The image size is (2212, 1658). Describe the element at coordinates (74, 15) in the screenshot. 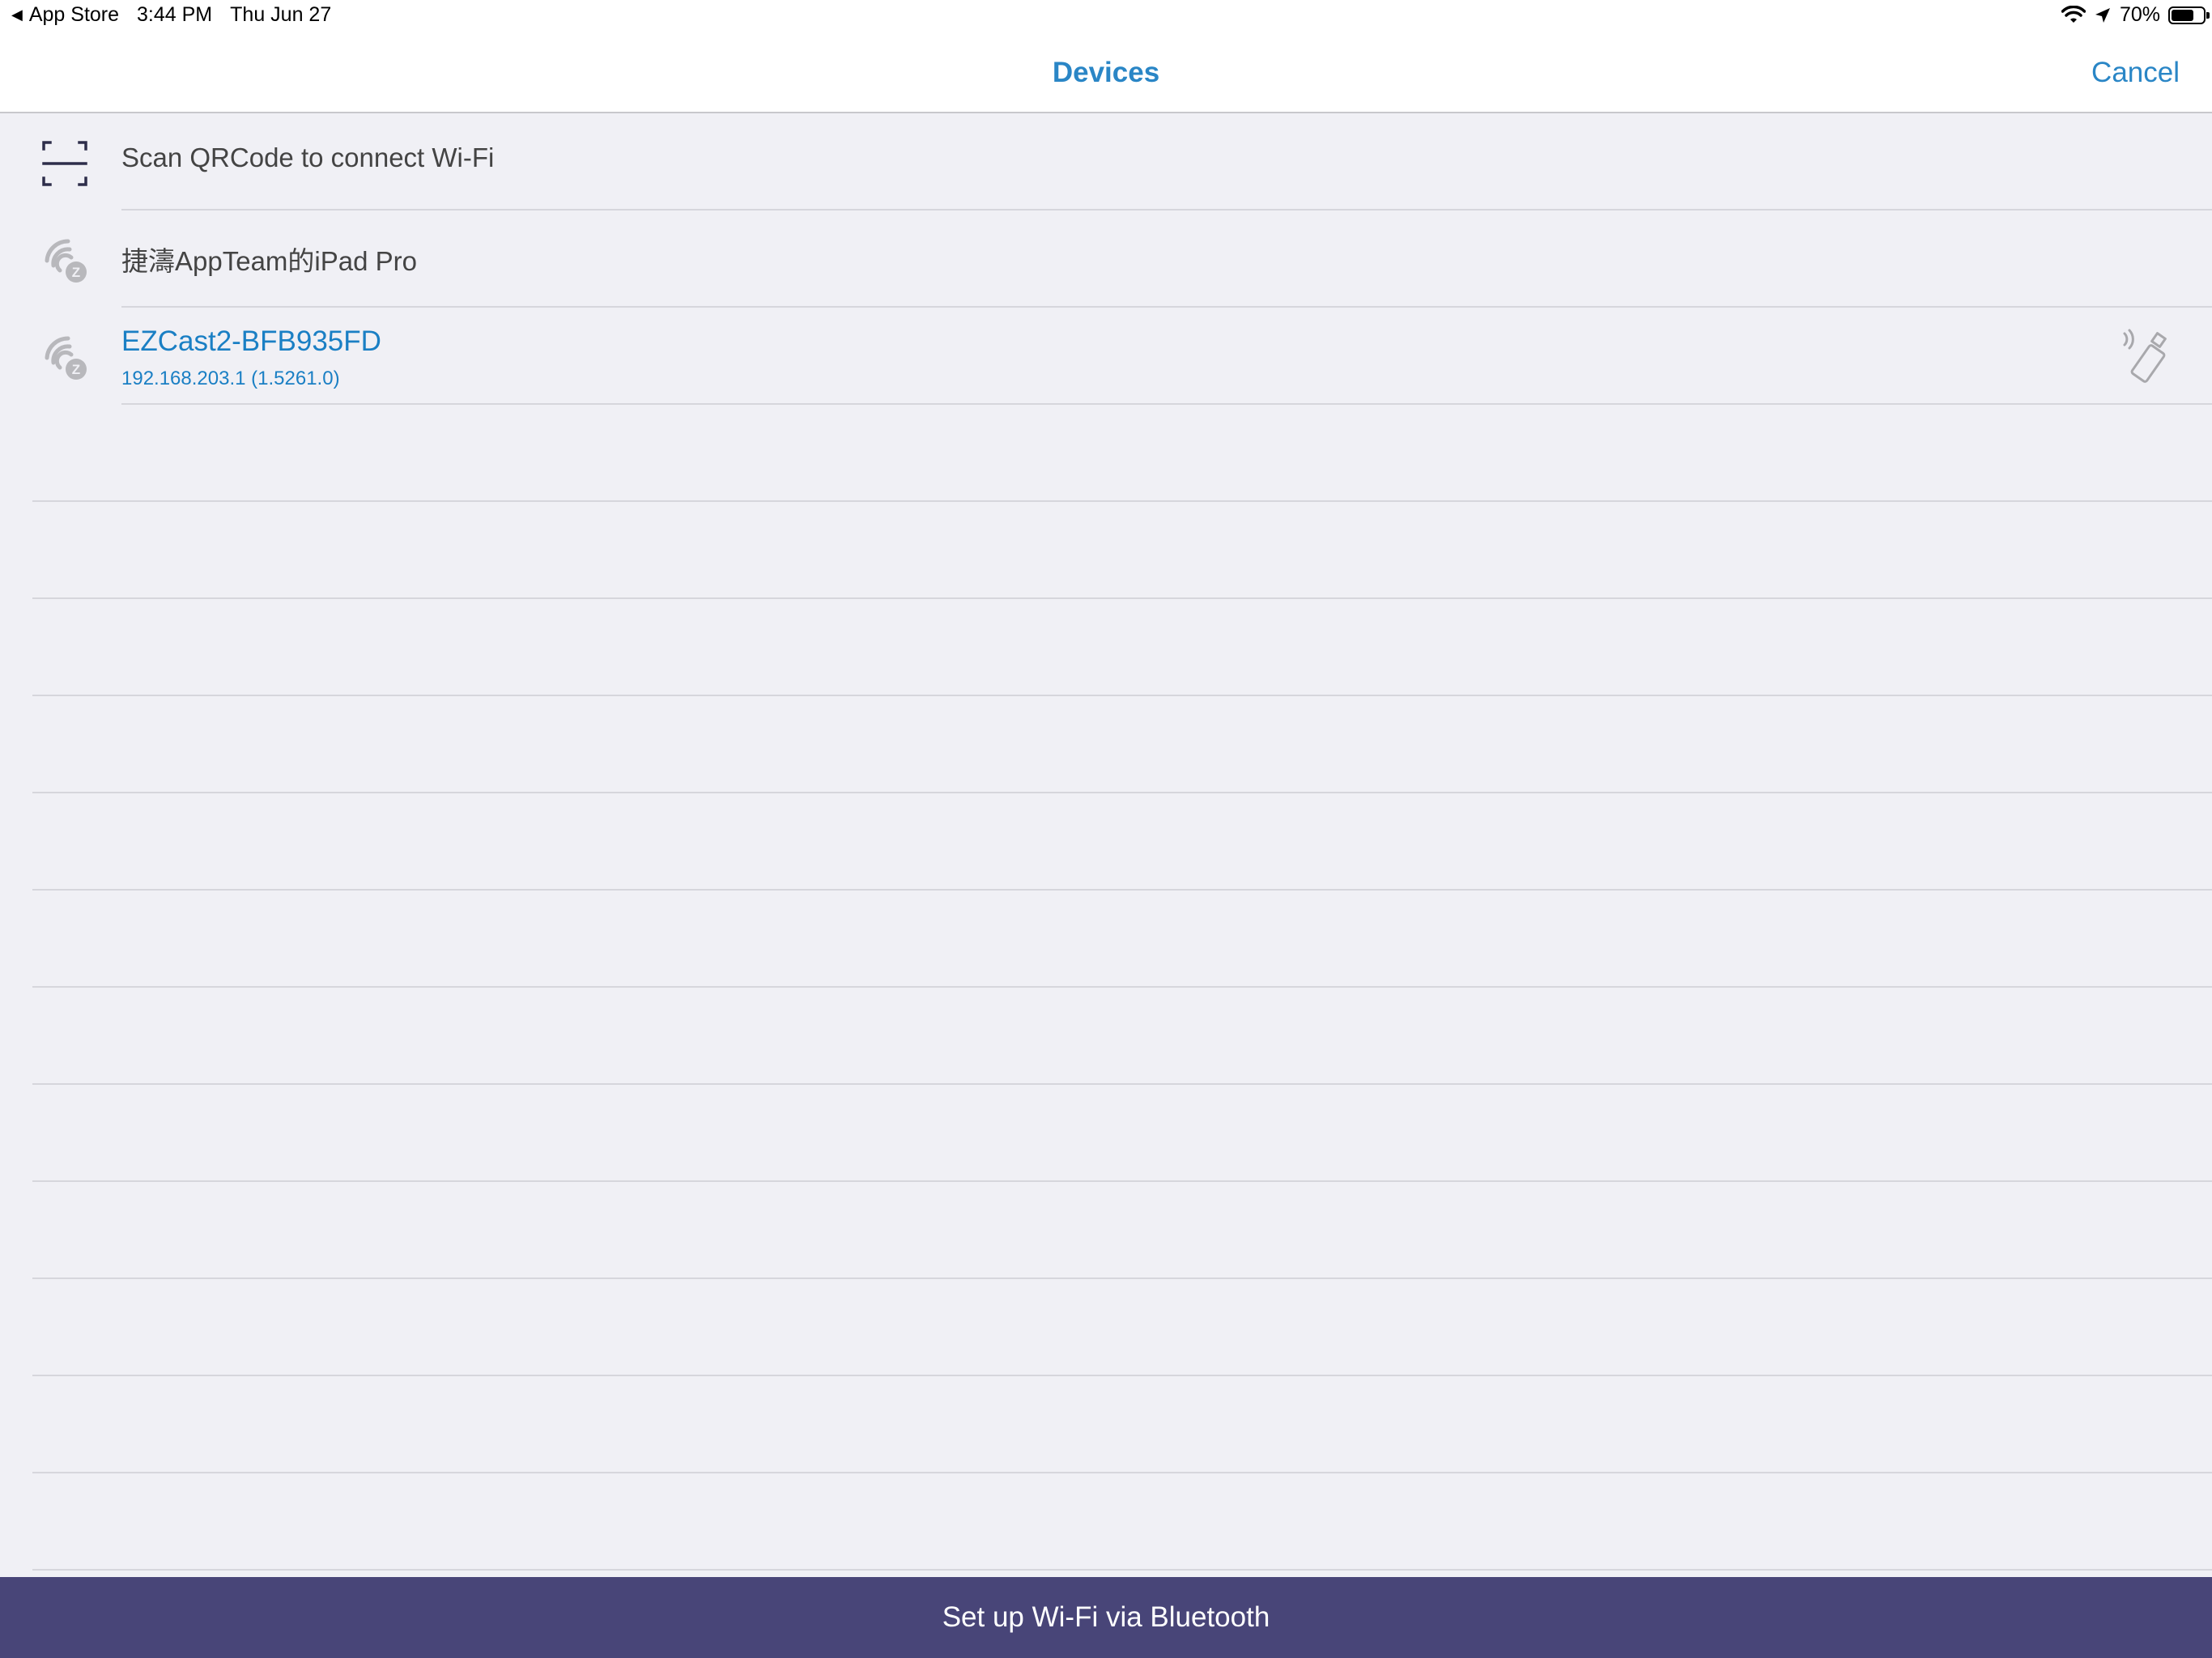

I see `back-to-app-link: App Store` at that location.